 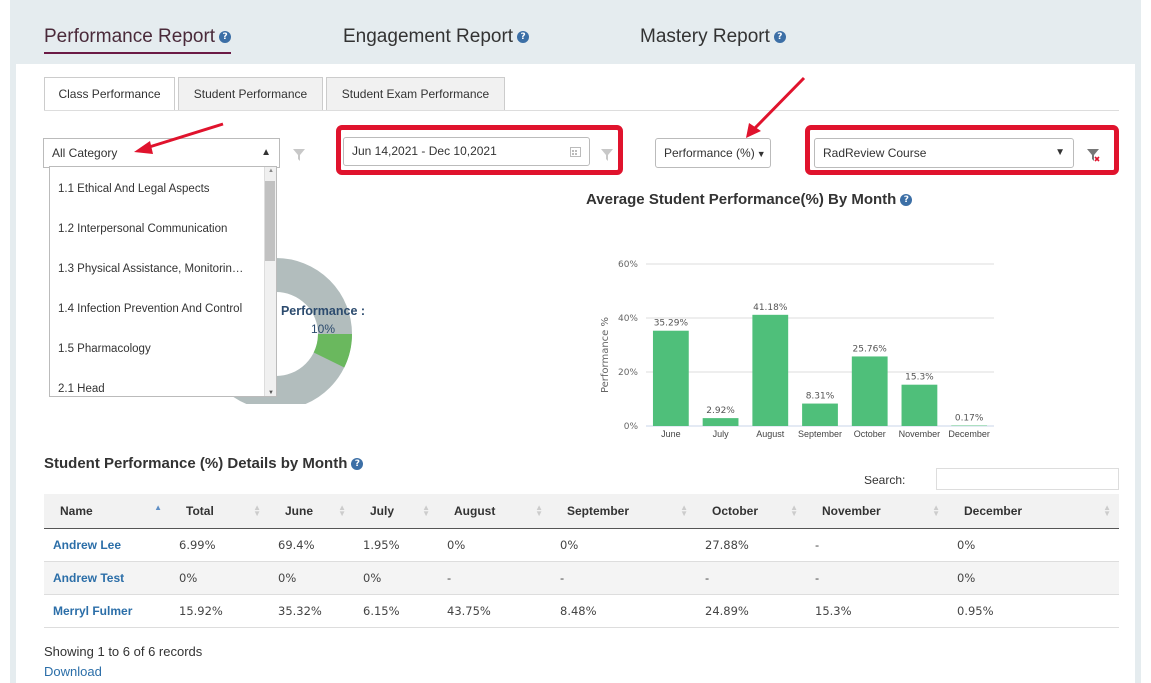 What do you see at coordinates (73, 671) in the screenshot?
I see `download-link: Download` at bounding box center [73, 671].